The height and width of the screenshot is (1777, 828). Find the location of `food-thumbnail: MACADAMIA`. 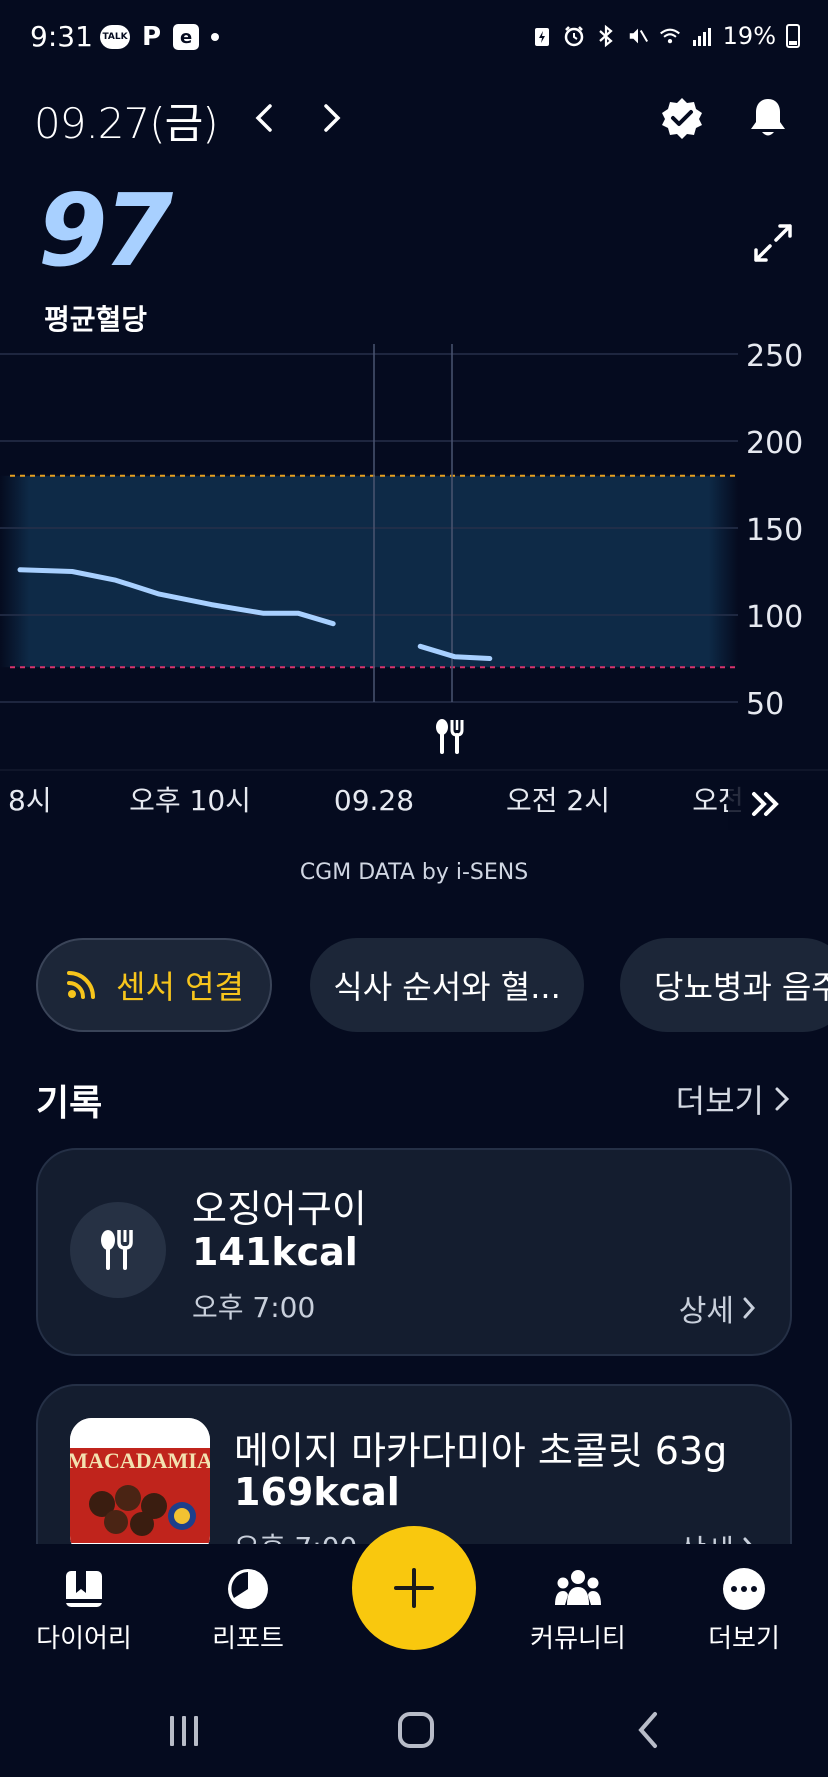

food-thumbnail: MACADAMIA is located at coordinates (140, 1488).